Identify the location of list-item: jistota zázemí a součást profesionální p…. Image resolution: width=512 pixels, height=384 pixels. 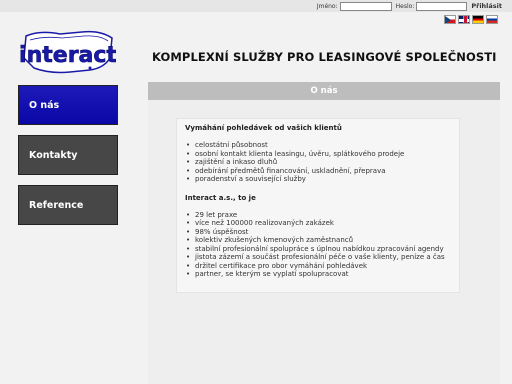
(318, 257).